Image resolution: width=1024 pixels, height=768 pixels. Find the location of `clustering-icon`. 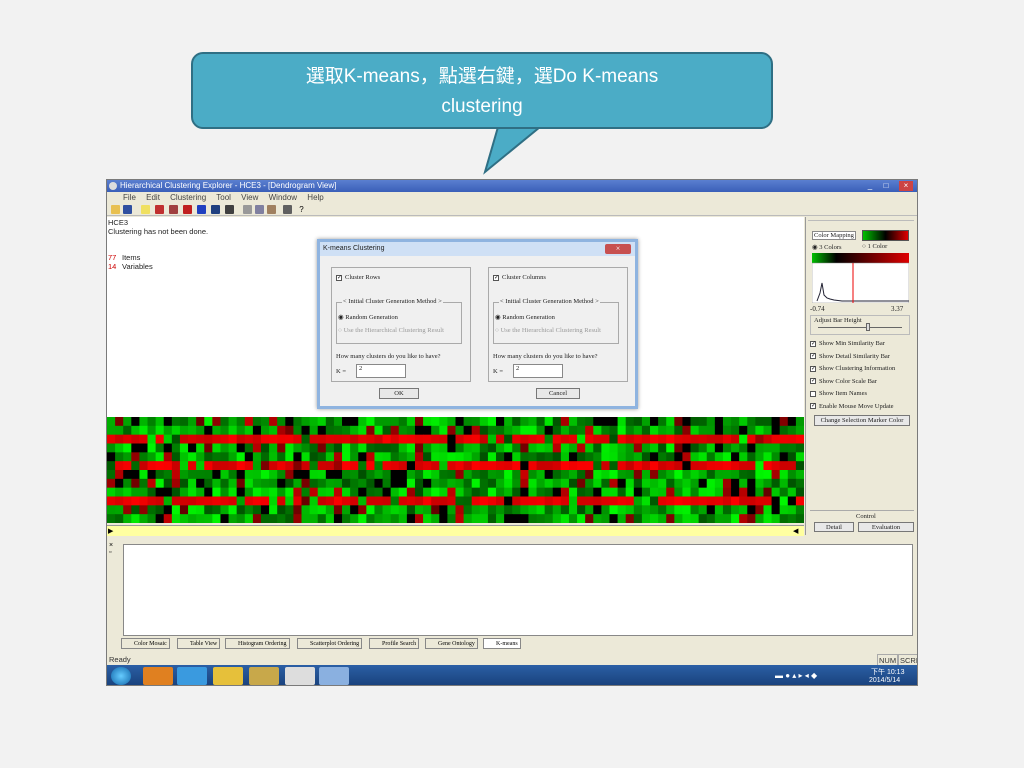

clustering-icon is located at coordinates (145, 209).